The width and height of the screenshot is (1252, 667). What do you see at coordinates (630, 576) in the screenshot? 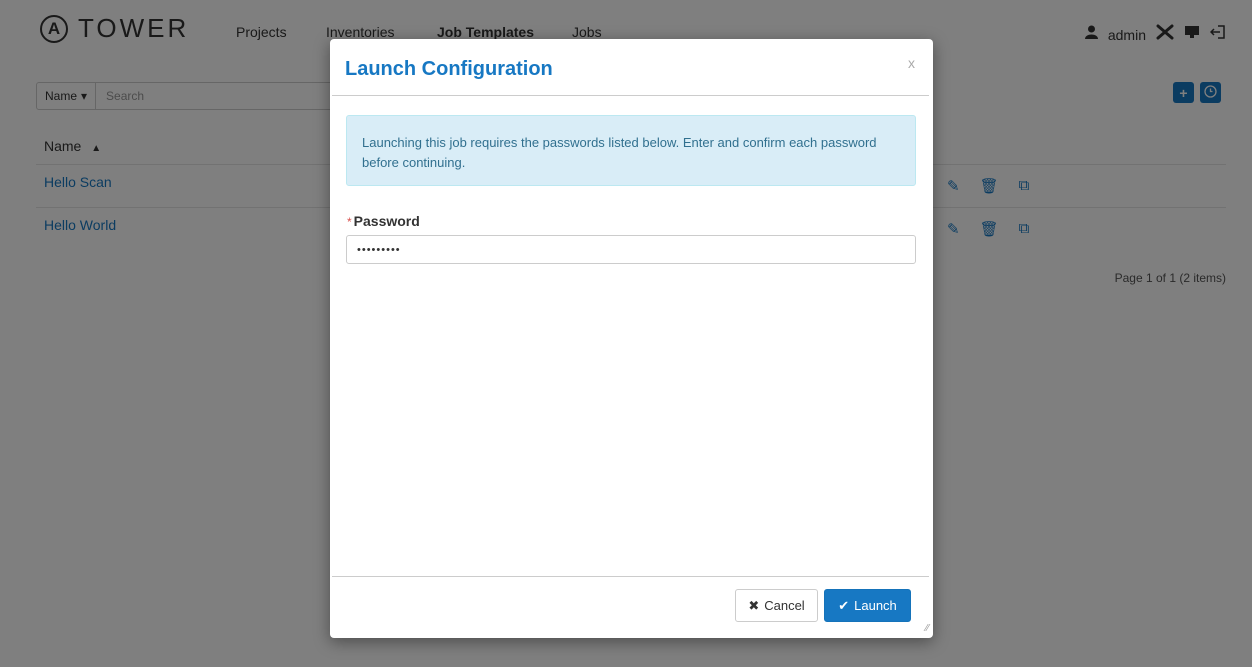
I see `modal-footer-divider` at bounding box center [630, 576].